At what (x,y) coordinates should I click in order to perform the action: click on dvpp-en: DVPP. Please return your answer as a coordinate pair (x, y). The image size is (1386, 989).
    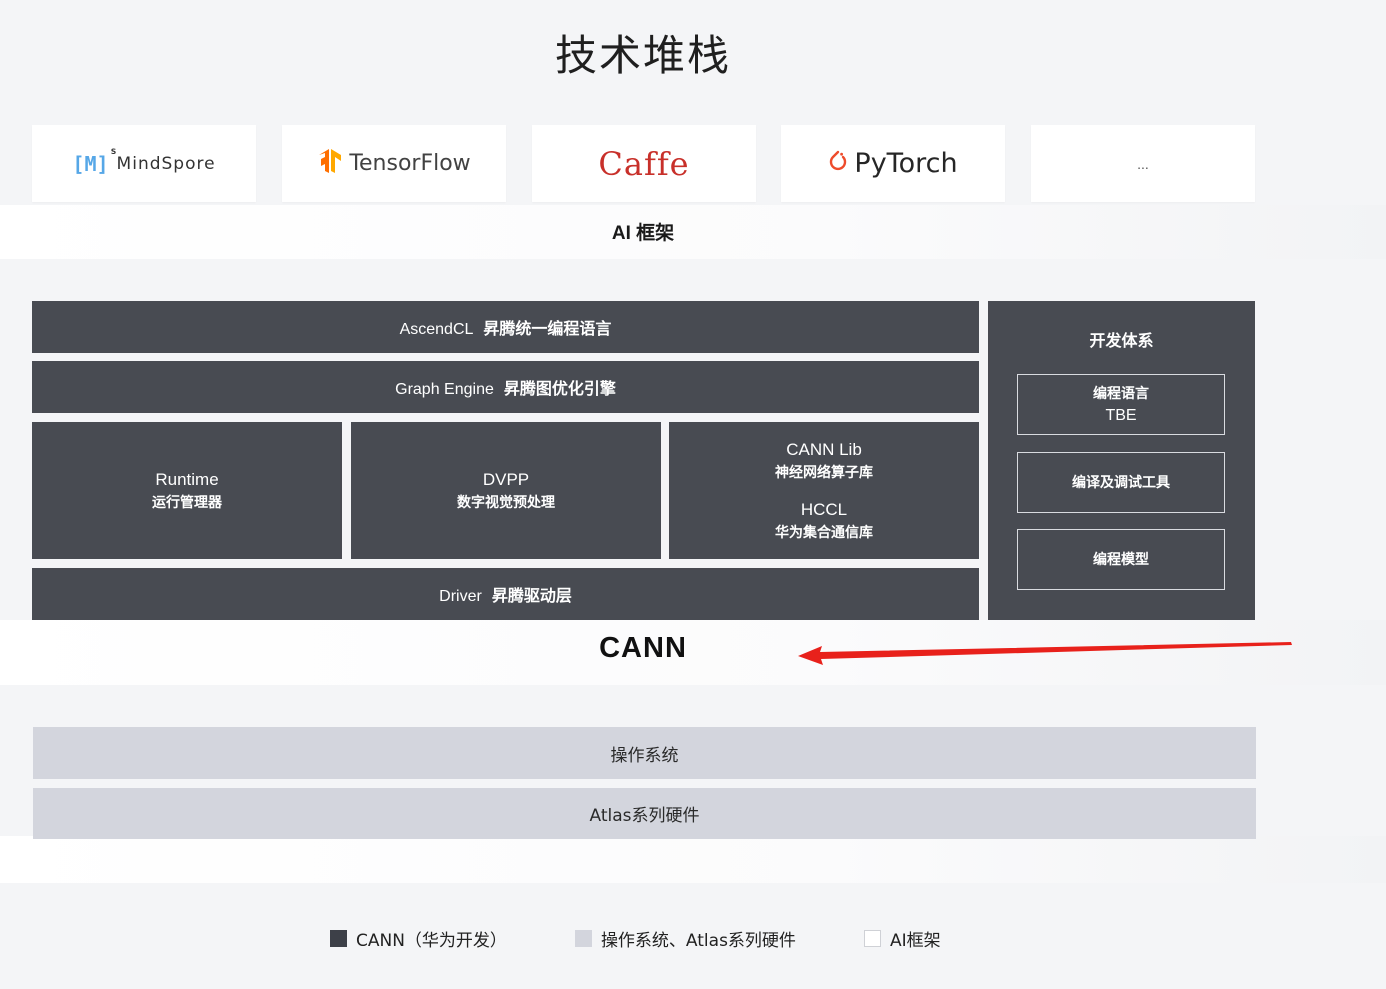
    Looking at the image, I should click on (506, 479).